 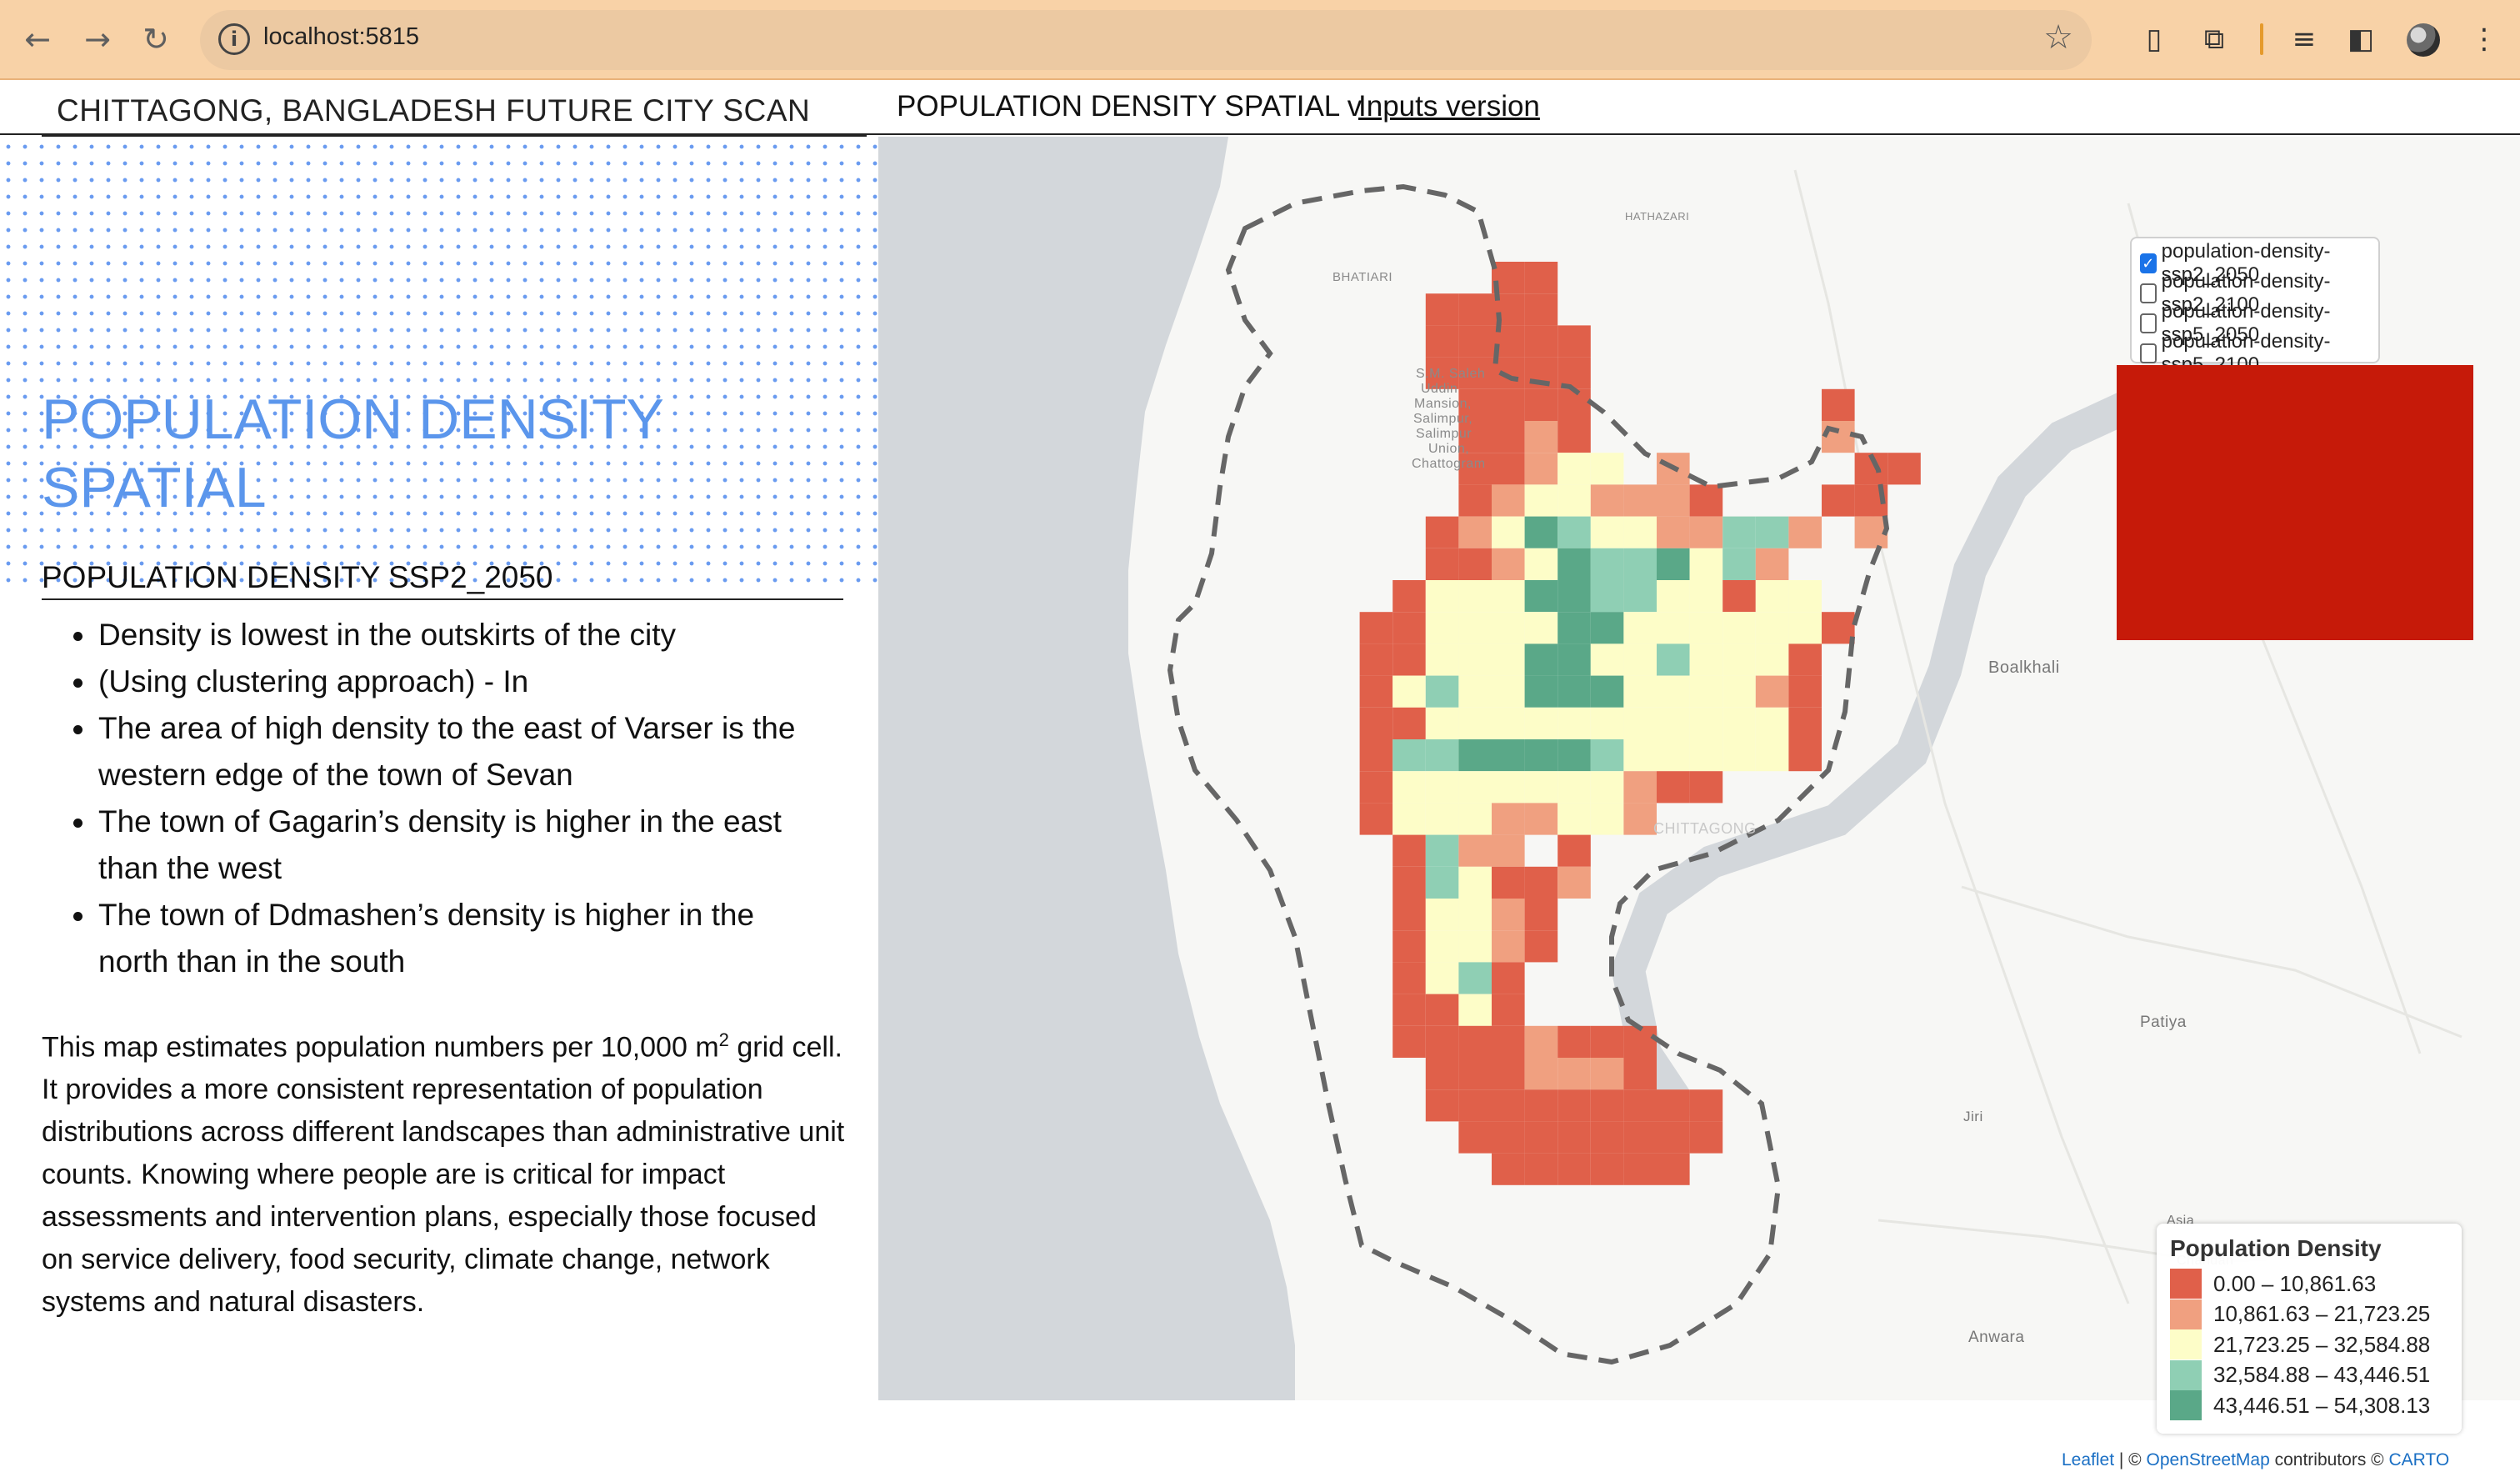 What do you see at coordinates (2186, 1314) in the screenshot?
I see `legend-swatch` at bounding box center [2186, 1314].